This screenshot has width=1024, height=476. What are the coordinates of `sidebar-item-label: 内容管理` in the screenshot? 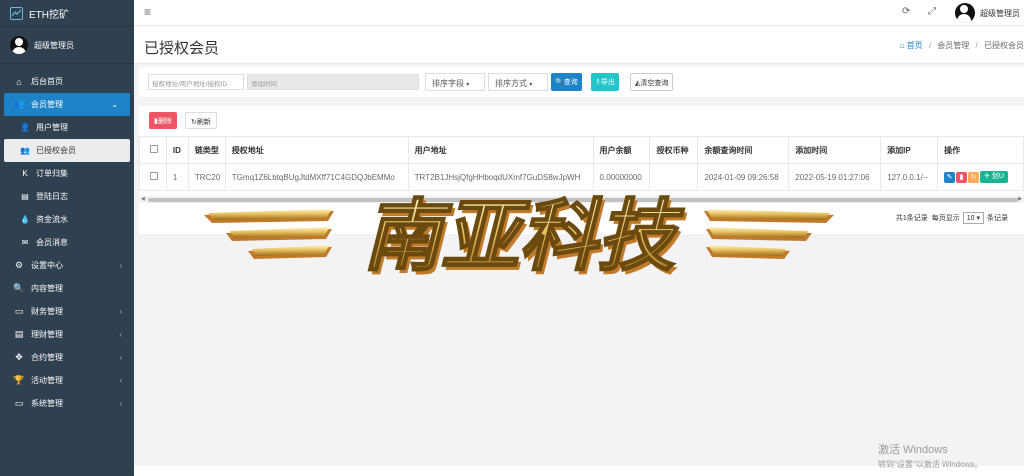 It's located at (47, 288).